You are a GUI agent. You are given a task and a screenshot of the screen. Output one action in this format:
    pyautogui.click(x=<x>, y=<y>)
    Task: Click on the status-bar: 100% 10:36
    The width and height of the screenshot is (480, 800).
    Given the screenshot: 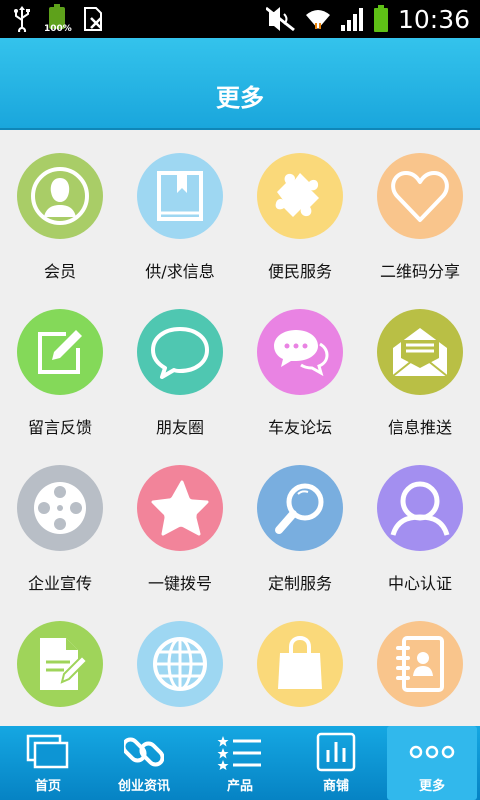 What is the action you would take?
    pyautogui.click(x=240, y=19)
    